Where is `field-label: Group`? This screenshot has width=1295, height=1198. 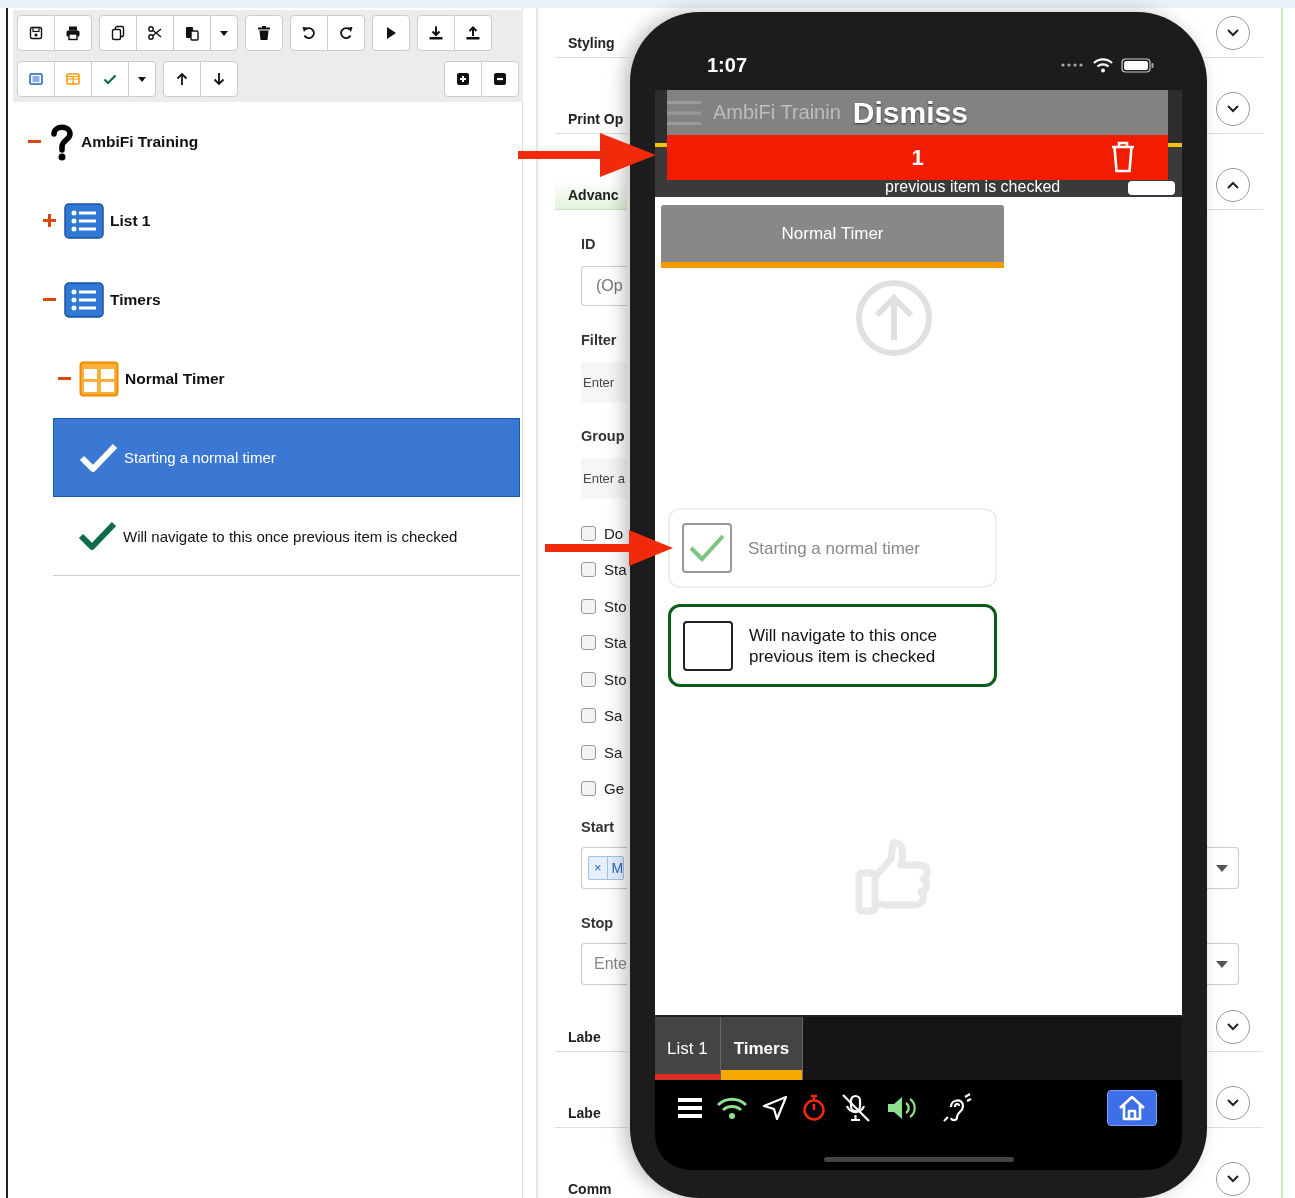
field-label: Group is located at coordinates (603, 436).